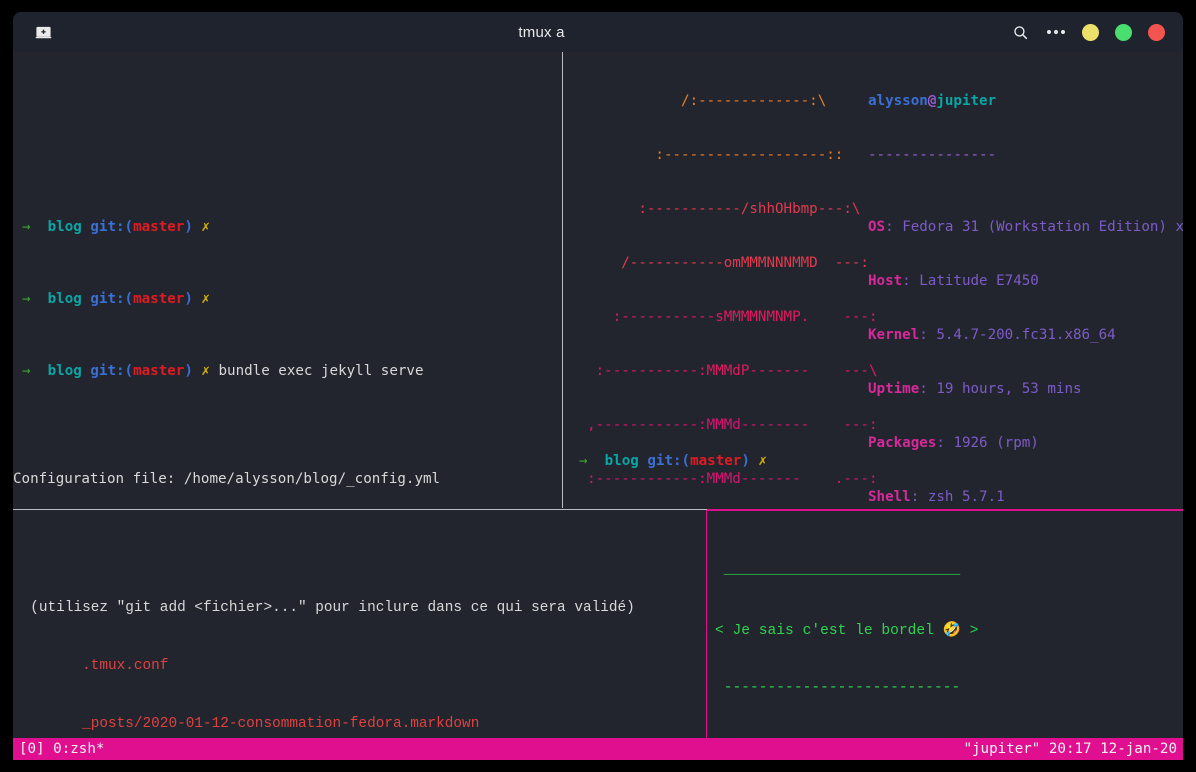 The image size is (1196, 772). I want to click on neofetch-row-kernel: Kernel: 5.4.7-200.fc31.x86_64, so click(992, 335).